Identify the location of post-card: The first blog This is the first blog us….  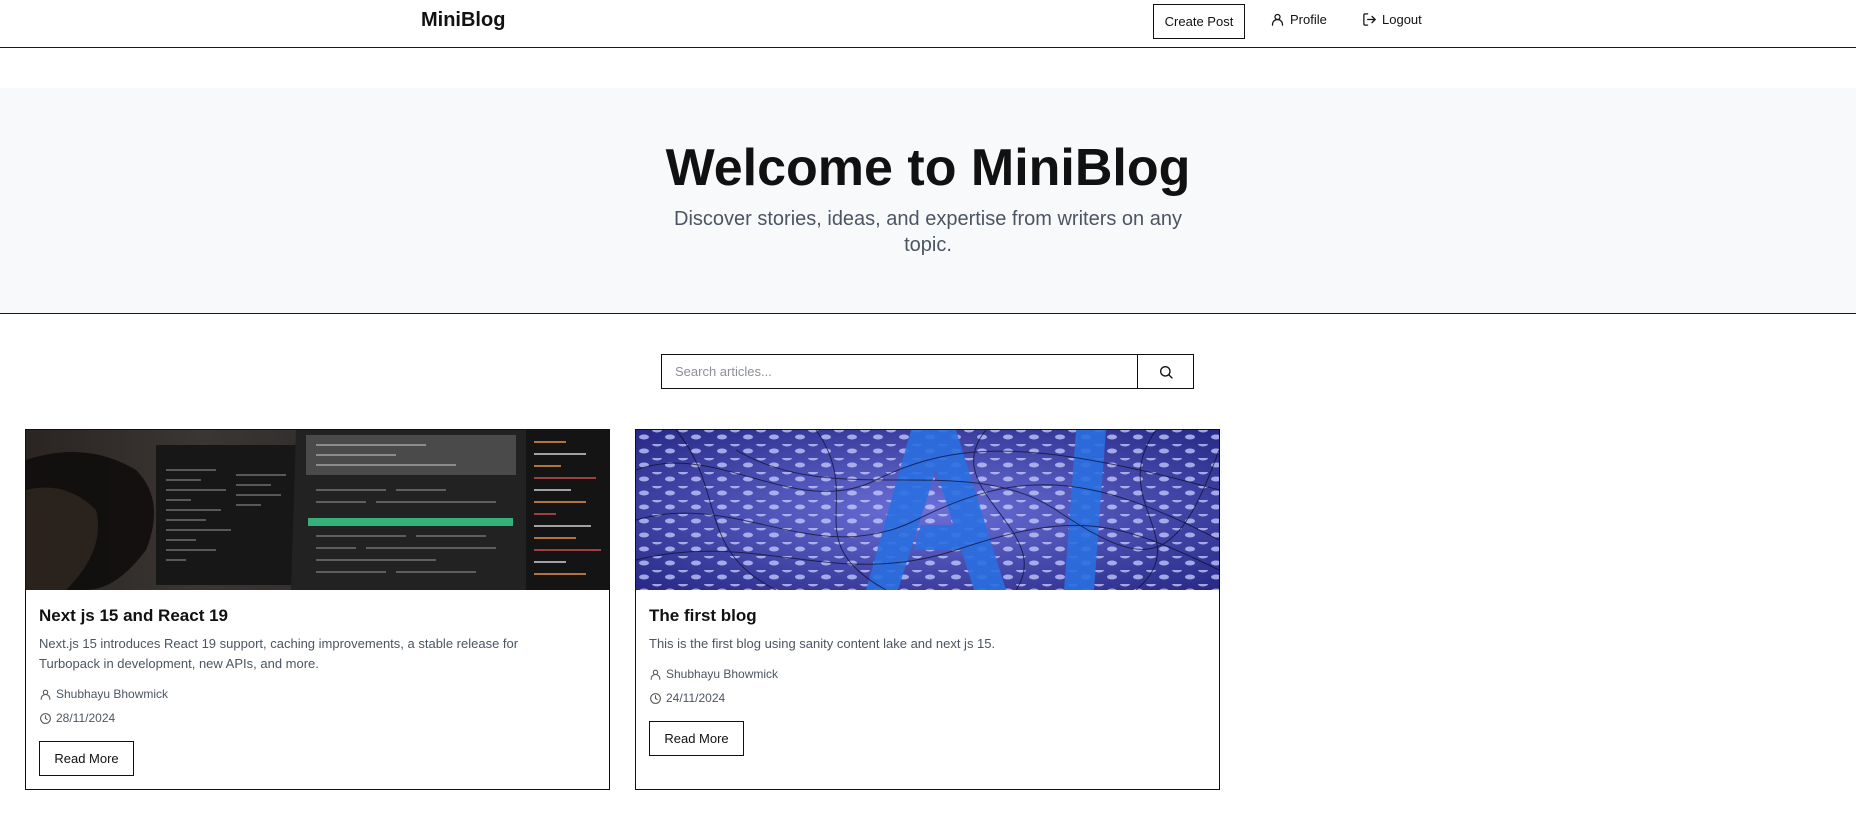
(927, 609).